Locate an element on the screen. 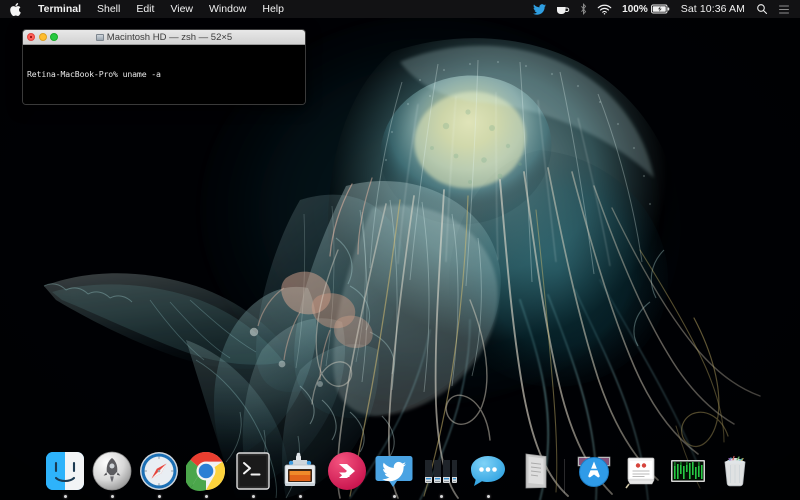 This screenshot has height=500, width=800. dock-item-messages is located at coordinates (488, 469).